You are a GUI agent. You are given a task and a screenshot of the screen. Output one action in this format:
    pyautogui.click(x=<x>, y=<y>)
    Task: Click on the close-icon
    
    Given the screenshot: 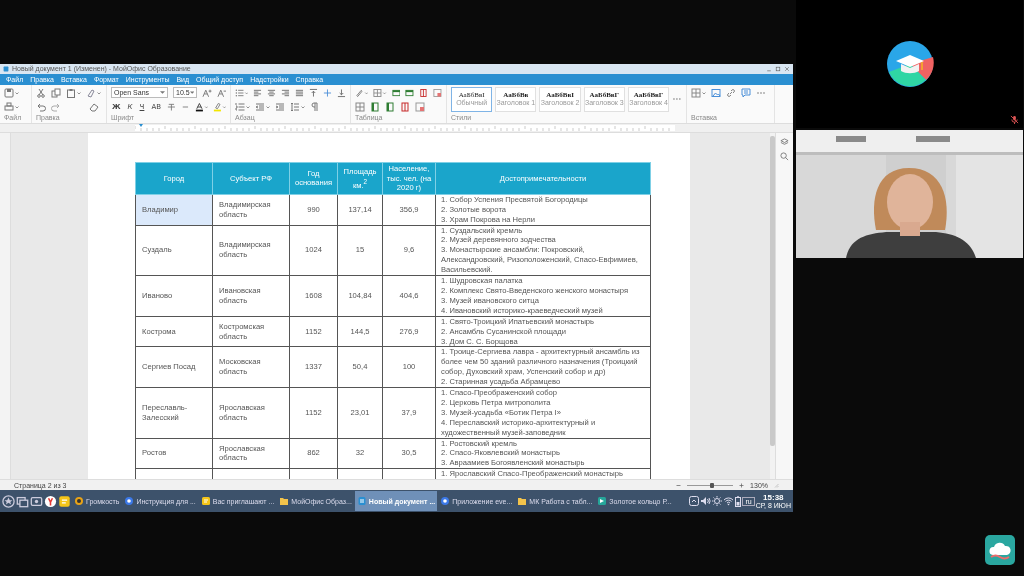 What is the action you would take?
    pyautogui.click(x=787, y=69)
    